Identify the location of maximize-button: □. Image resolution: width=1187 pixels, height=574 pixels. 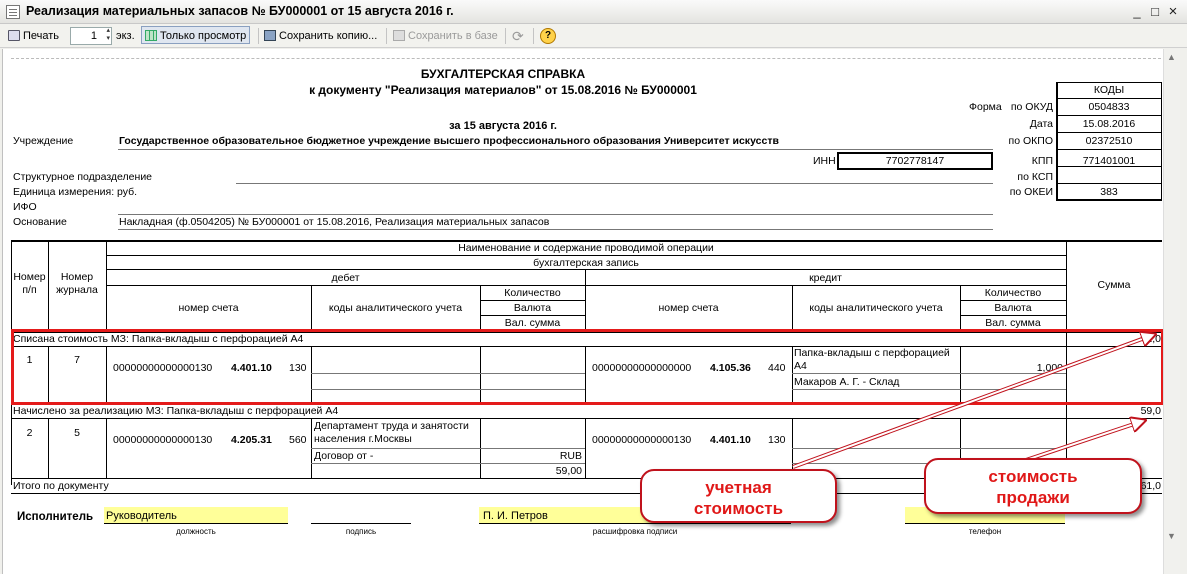
(1155, 11).